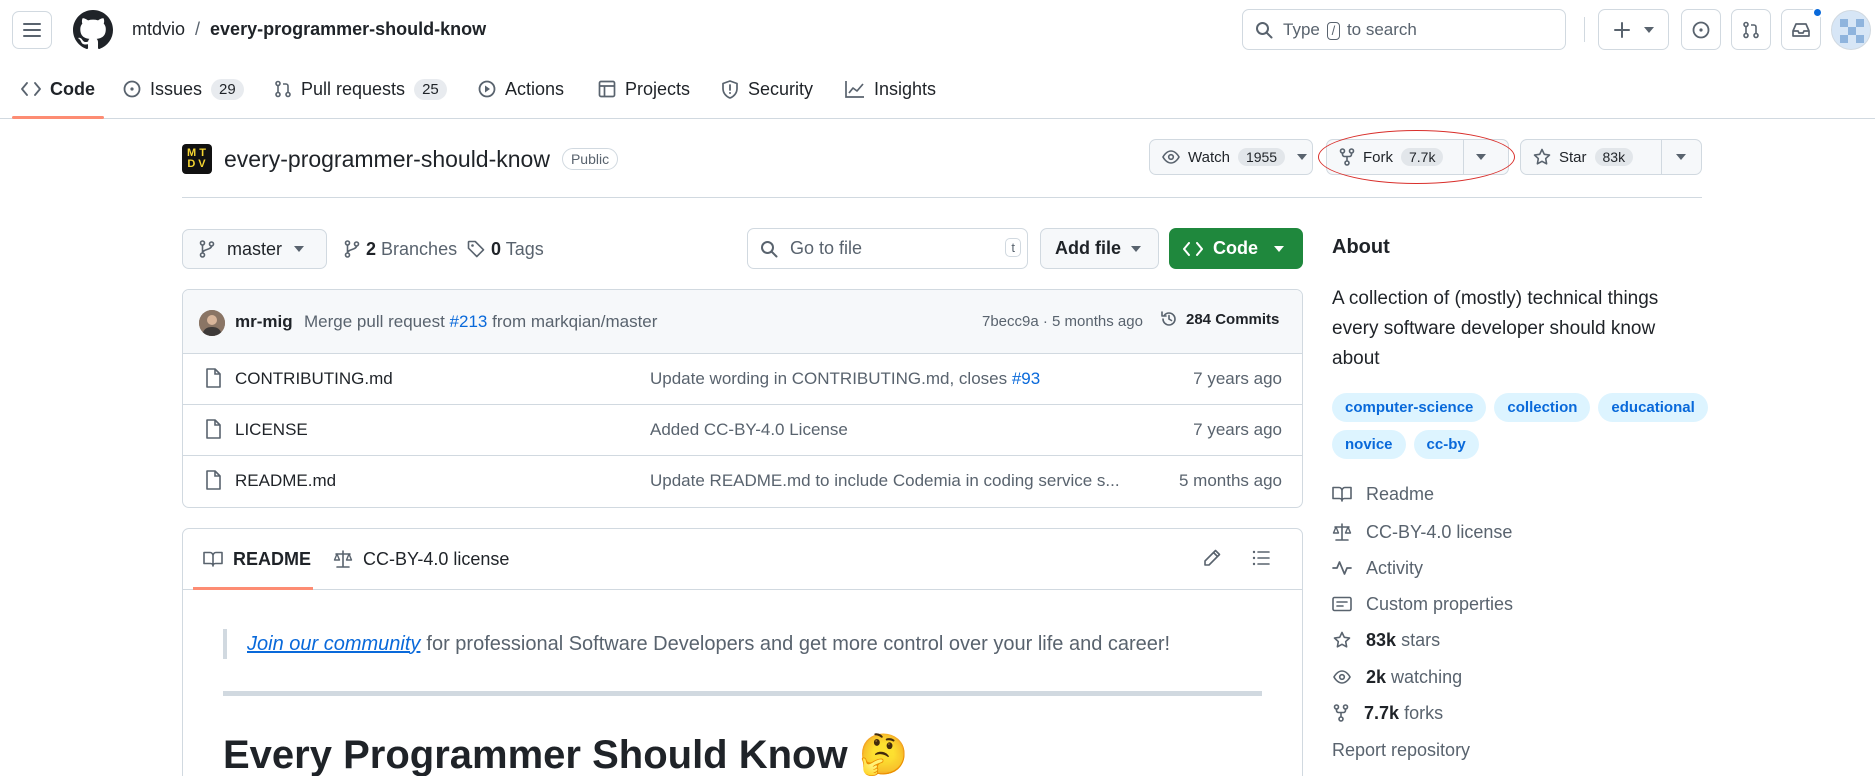 Image resolution: width=1875 pixels, height=776 pixels. Describe the element at coordinates (1591, 157) in the screenshot. I see `star-button: Star 83k` at that location.